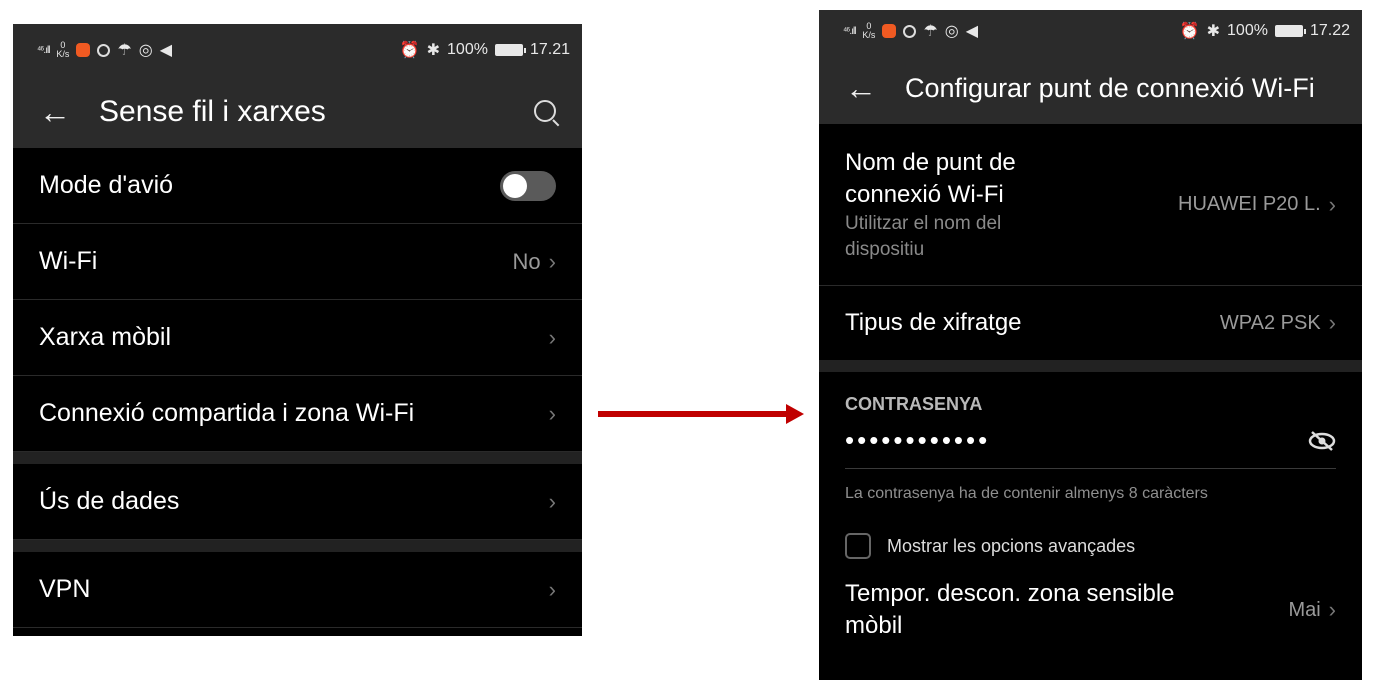  Describe the element at coordinates (68, 261) in the screenshot. I see `setting-label: Wi-Fi` at that location.